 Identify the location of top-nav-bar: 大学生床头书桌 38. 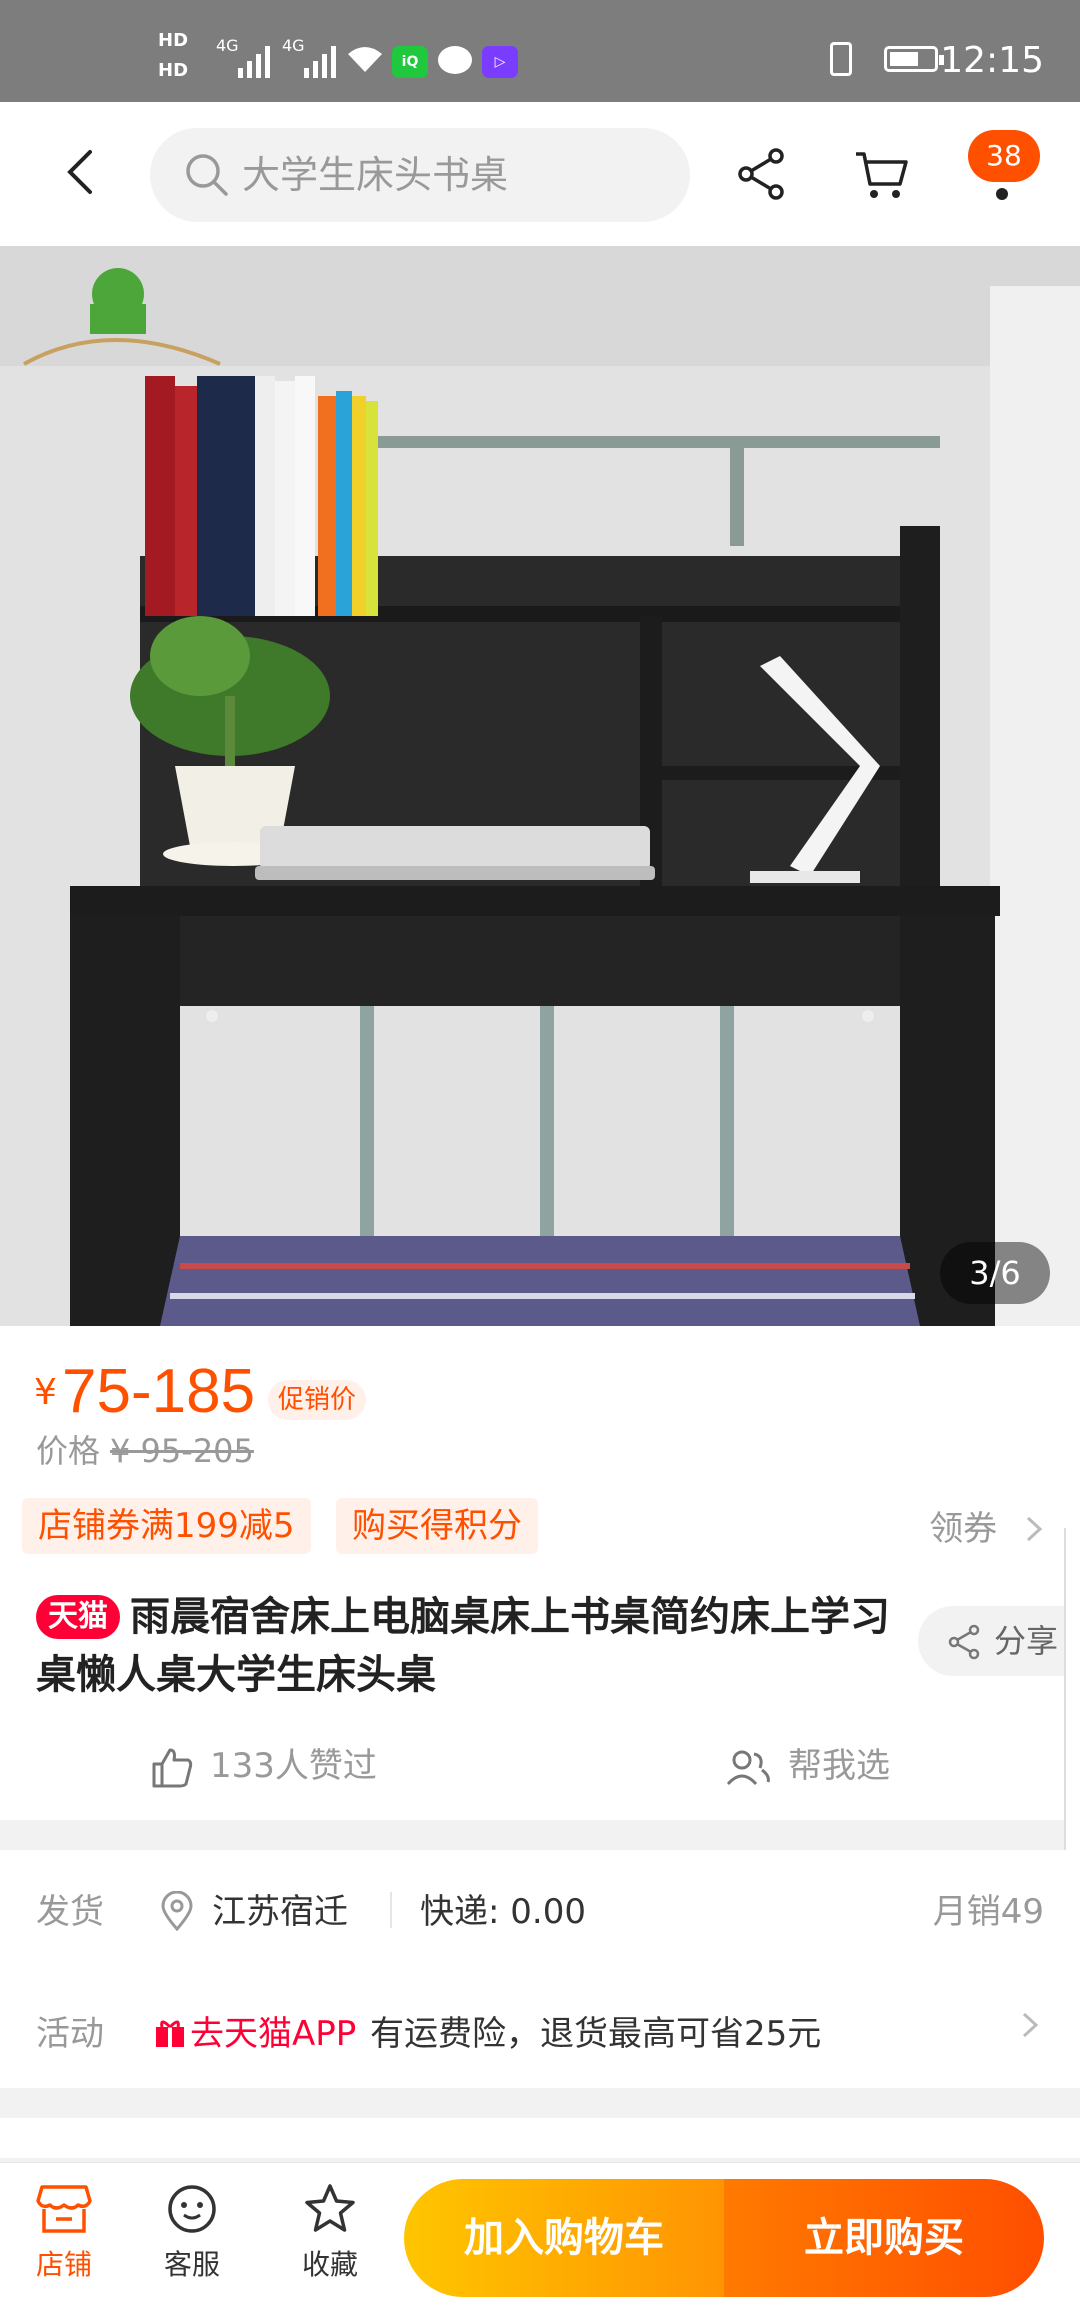
(540, 174).